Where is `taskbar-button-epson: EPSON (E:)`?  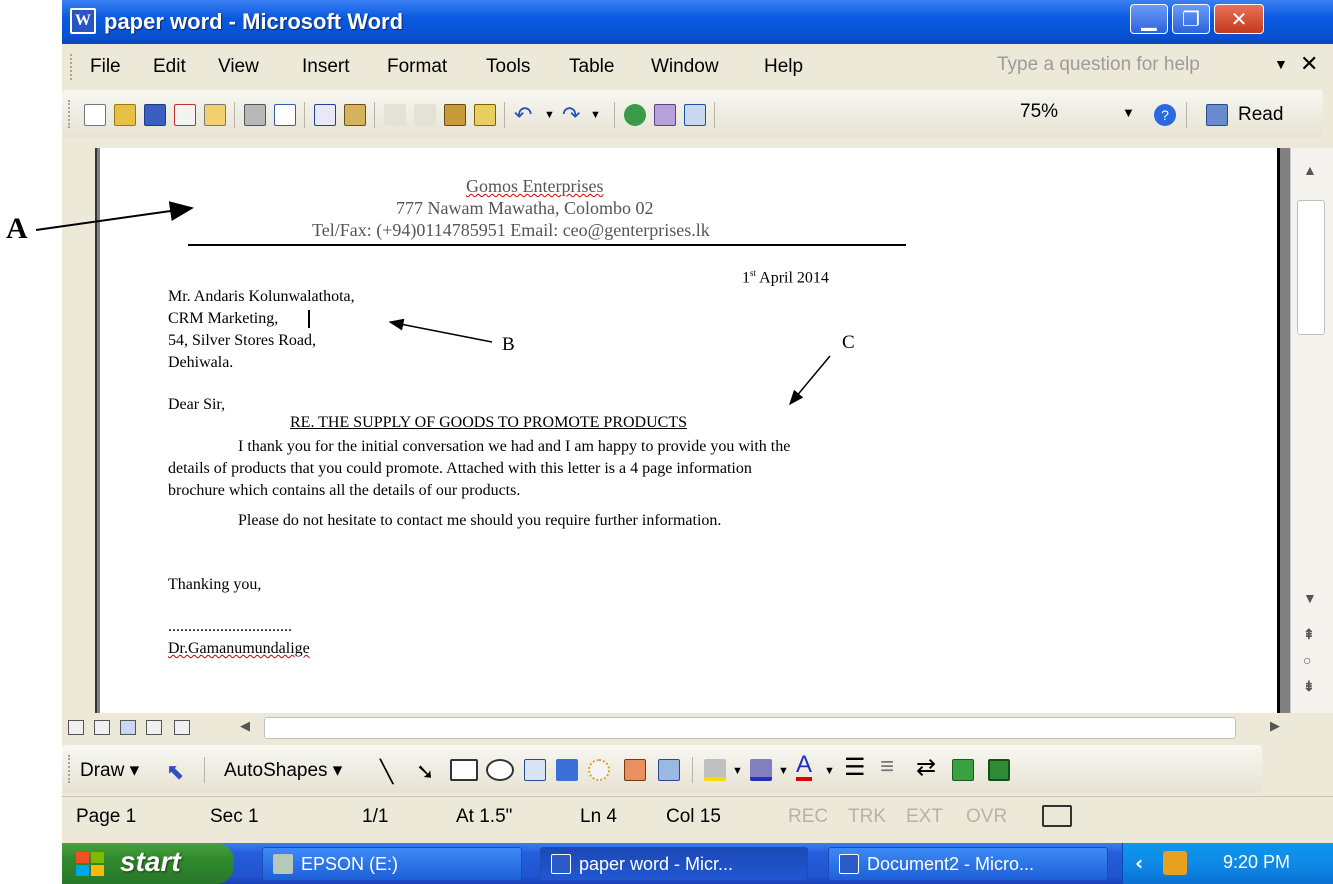 taskbar-button-epson: EPSON (E:) is located at coordinates (392, 864).